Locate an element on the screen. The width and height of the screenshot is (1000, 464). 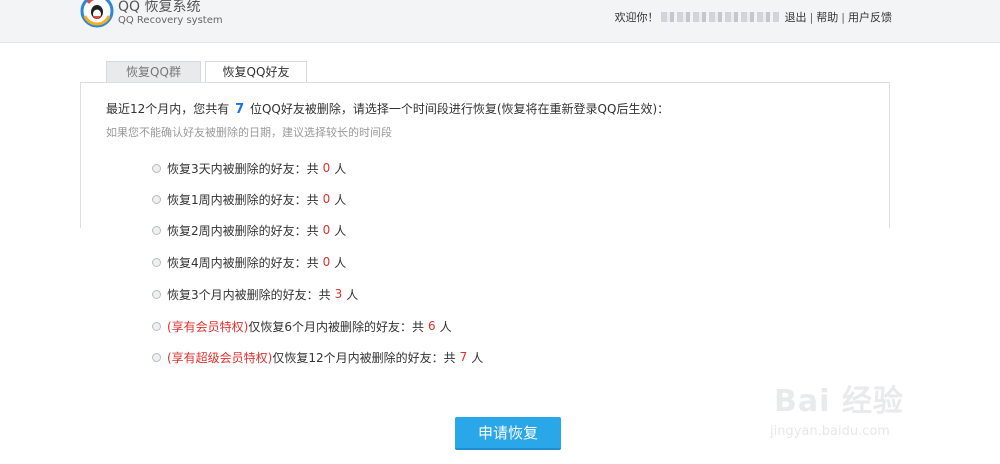
apply-recover-button: 申请恢复 is located at coordinates (508, 433).